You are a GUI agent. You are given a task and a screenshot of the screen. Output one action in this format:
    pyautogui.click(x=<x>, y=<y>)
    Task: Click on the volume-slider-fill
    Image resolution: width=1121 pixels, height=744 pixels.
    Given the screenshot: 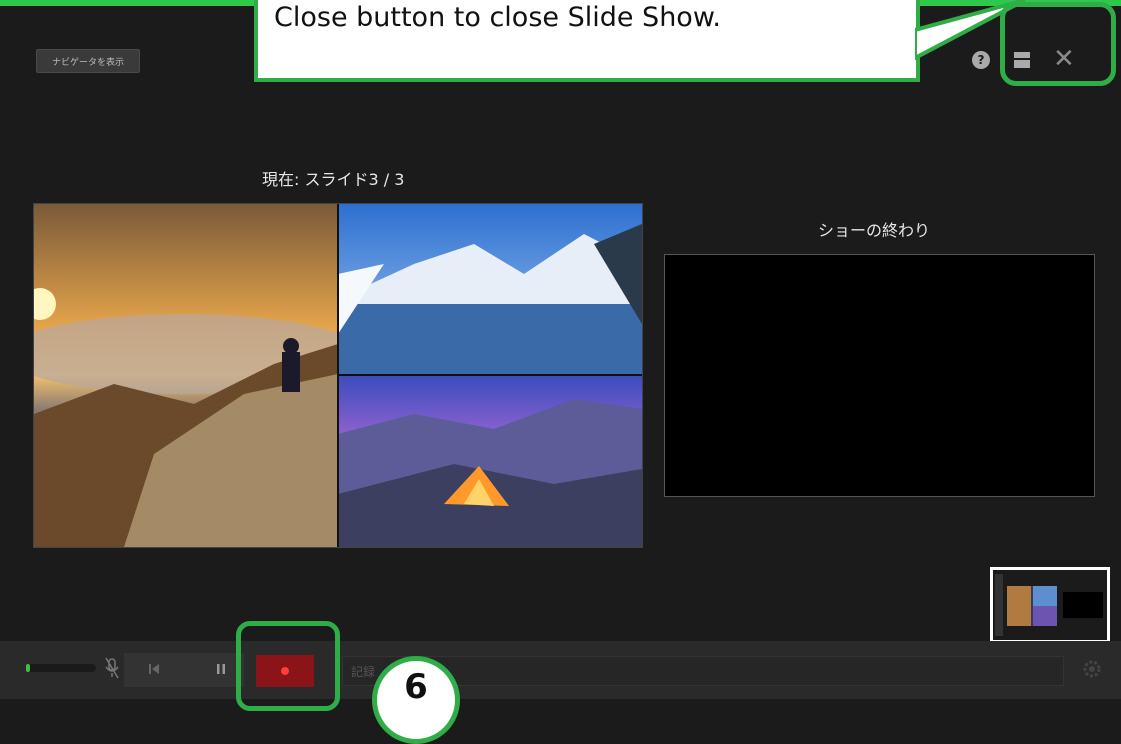 What is the action you would take?
    pyautogui.click(x=28, y=668)
    